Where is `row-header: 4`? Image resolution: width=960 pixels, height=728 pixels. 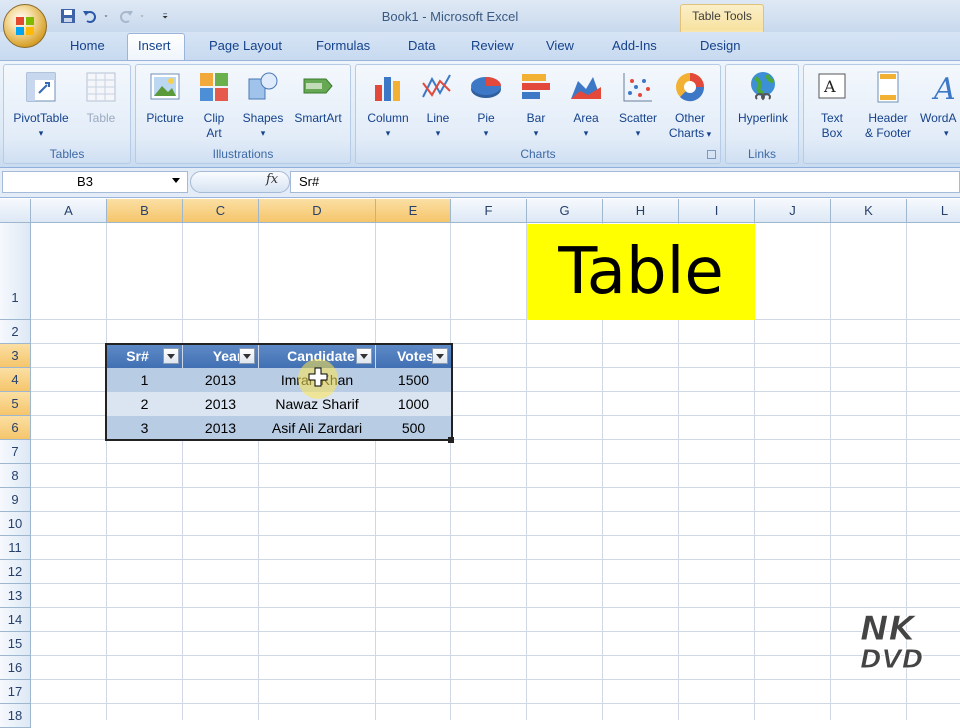
row-header: 4 is located at coordinates (15, 380).